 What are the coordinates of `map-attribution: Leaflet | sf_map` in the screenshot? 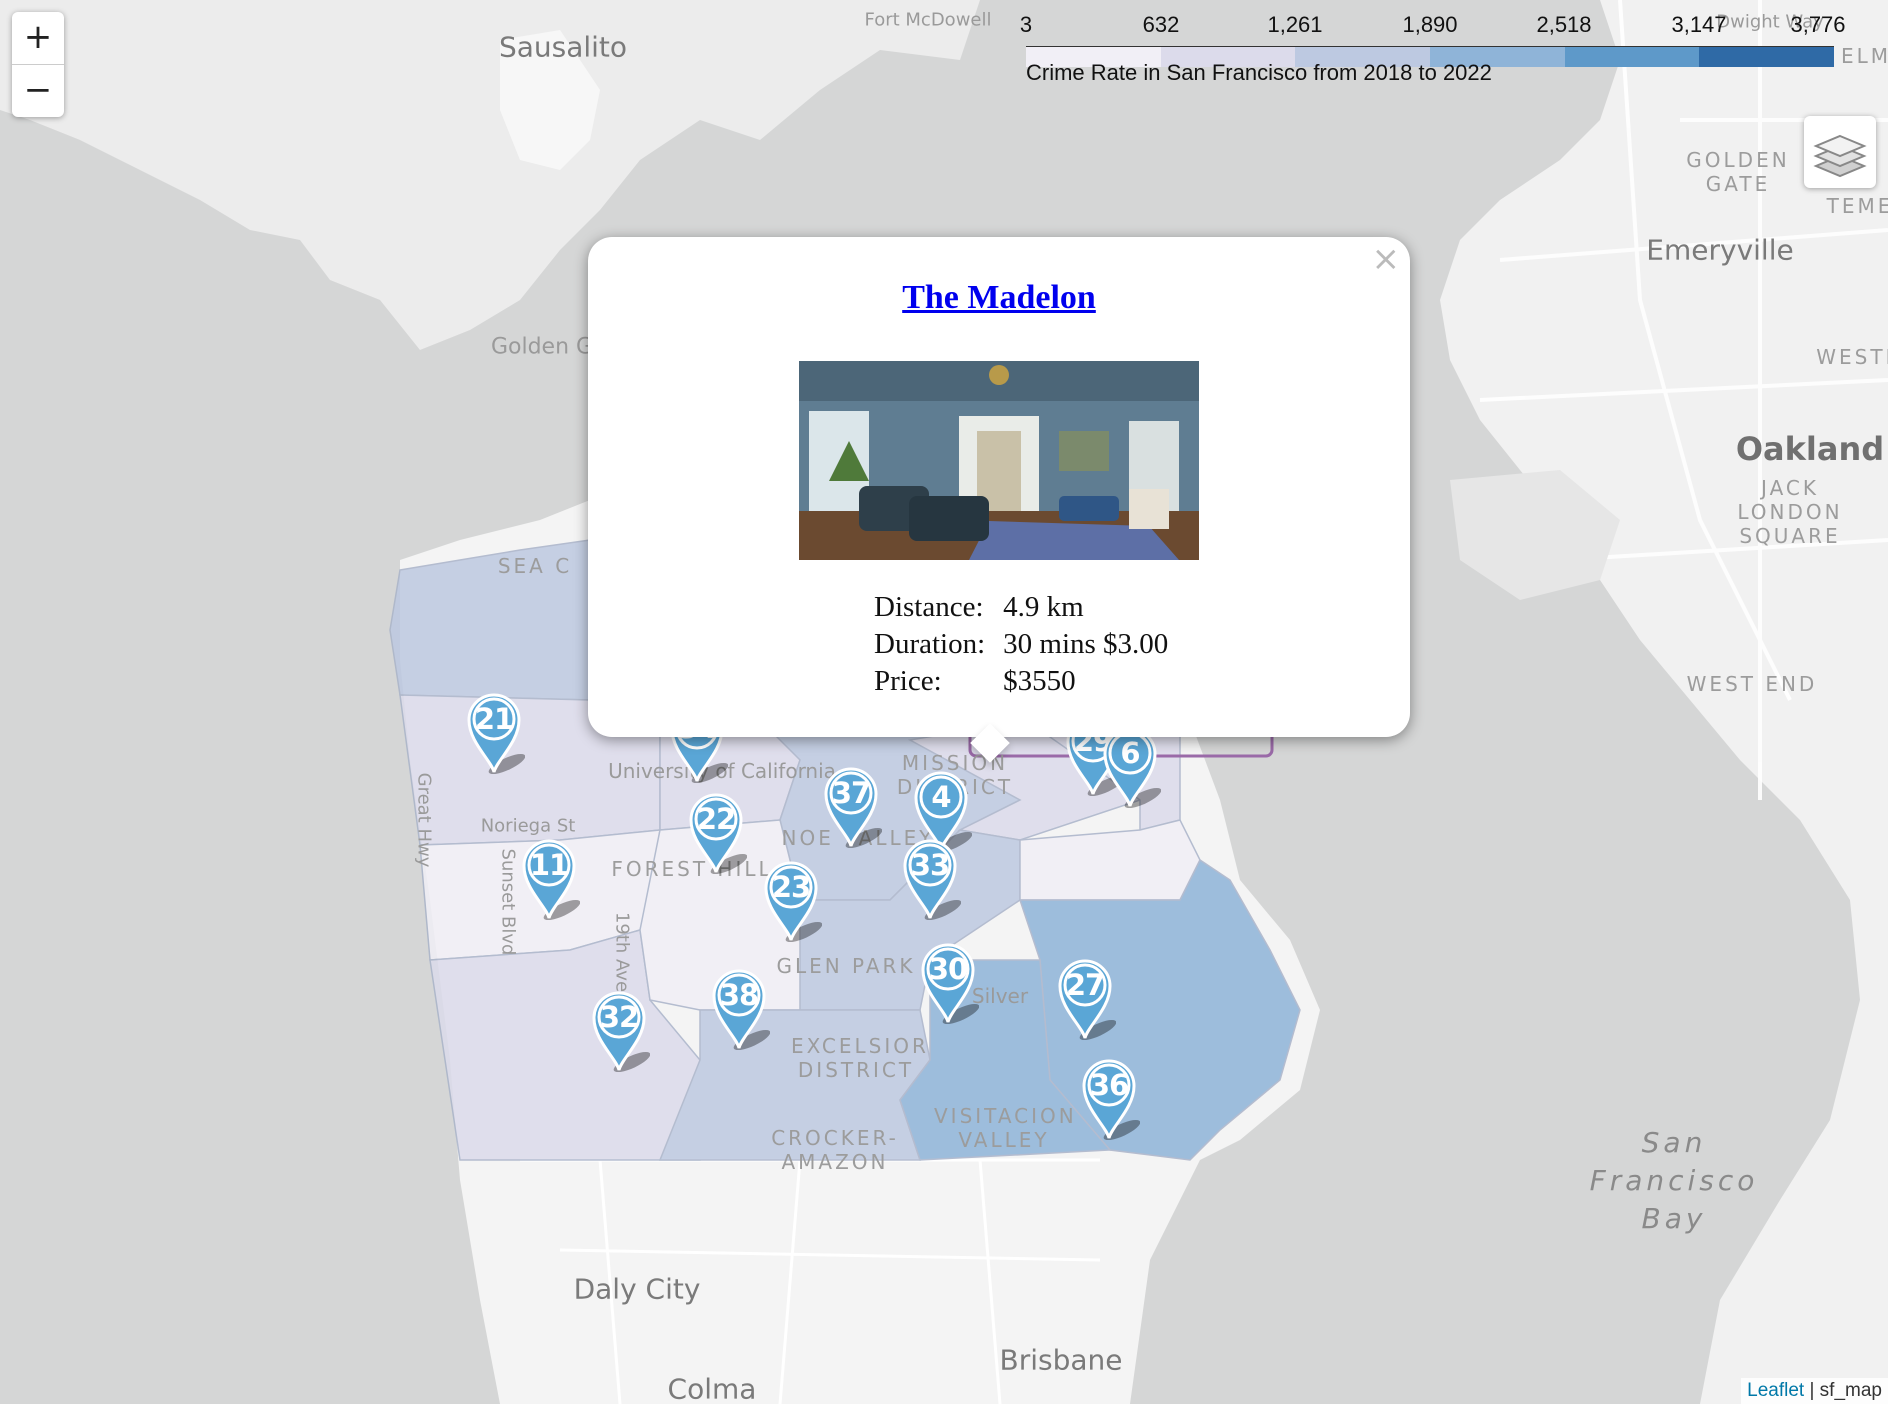 It's located at (1814, 1391).